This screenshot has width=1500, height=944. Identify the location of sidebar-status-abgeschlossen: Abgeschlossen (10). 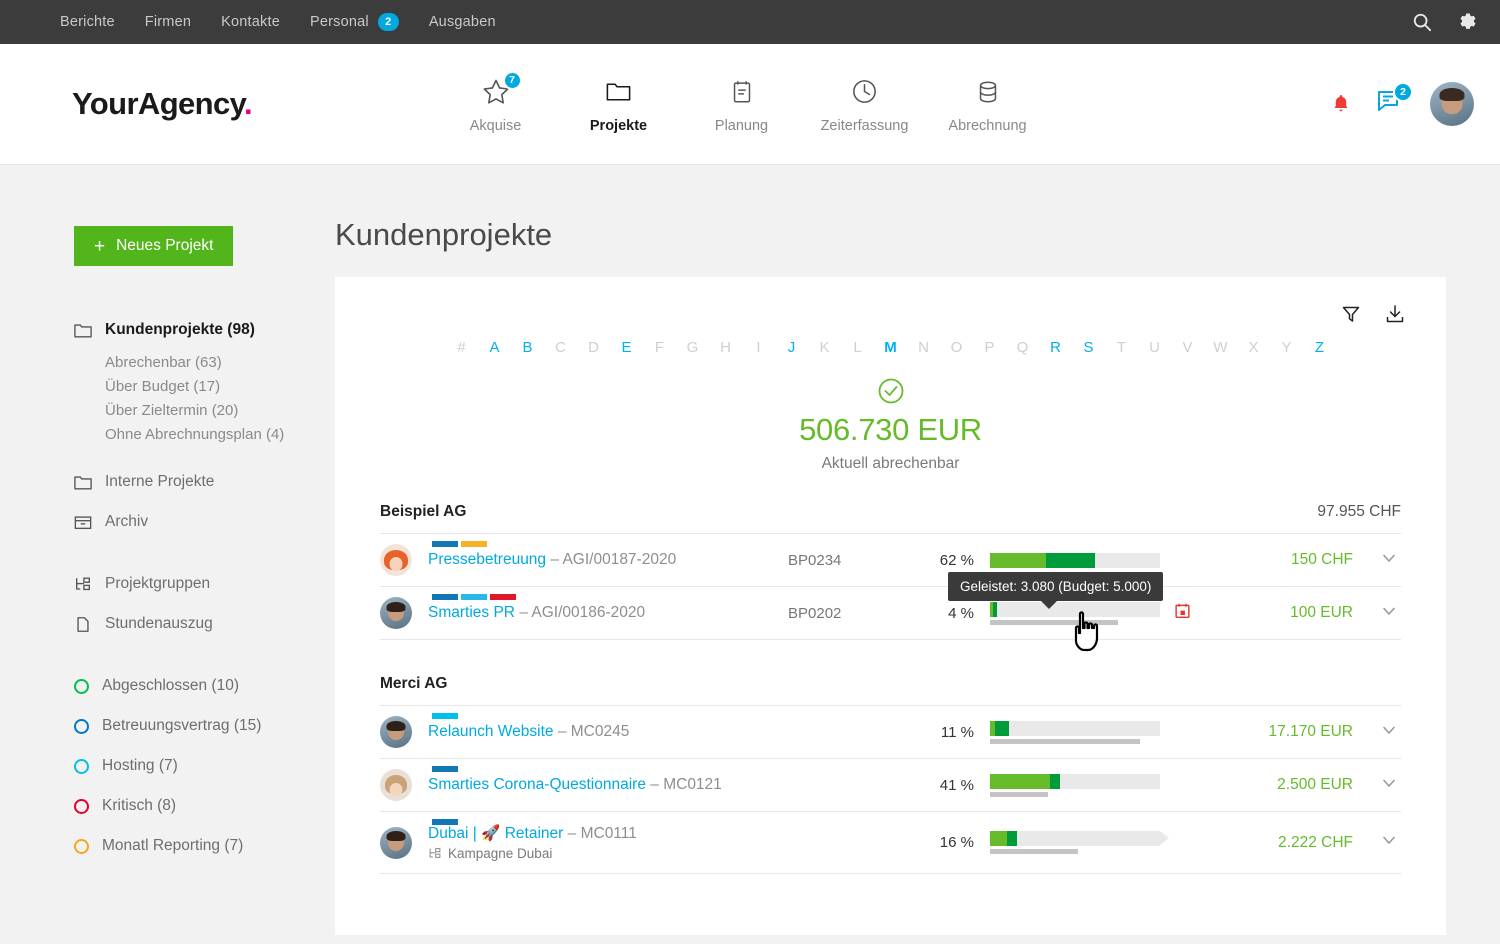
(204, 686).